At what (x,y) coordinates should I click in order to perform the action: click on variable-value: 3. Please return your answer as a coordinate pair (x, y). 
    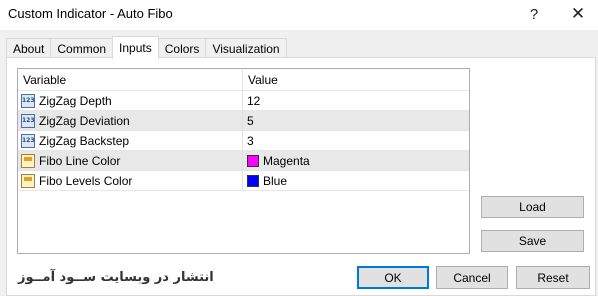
    Looking at the image, I should click on (250, 141).